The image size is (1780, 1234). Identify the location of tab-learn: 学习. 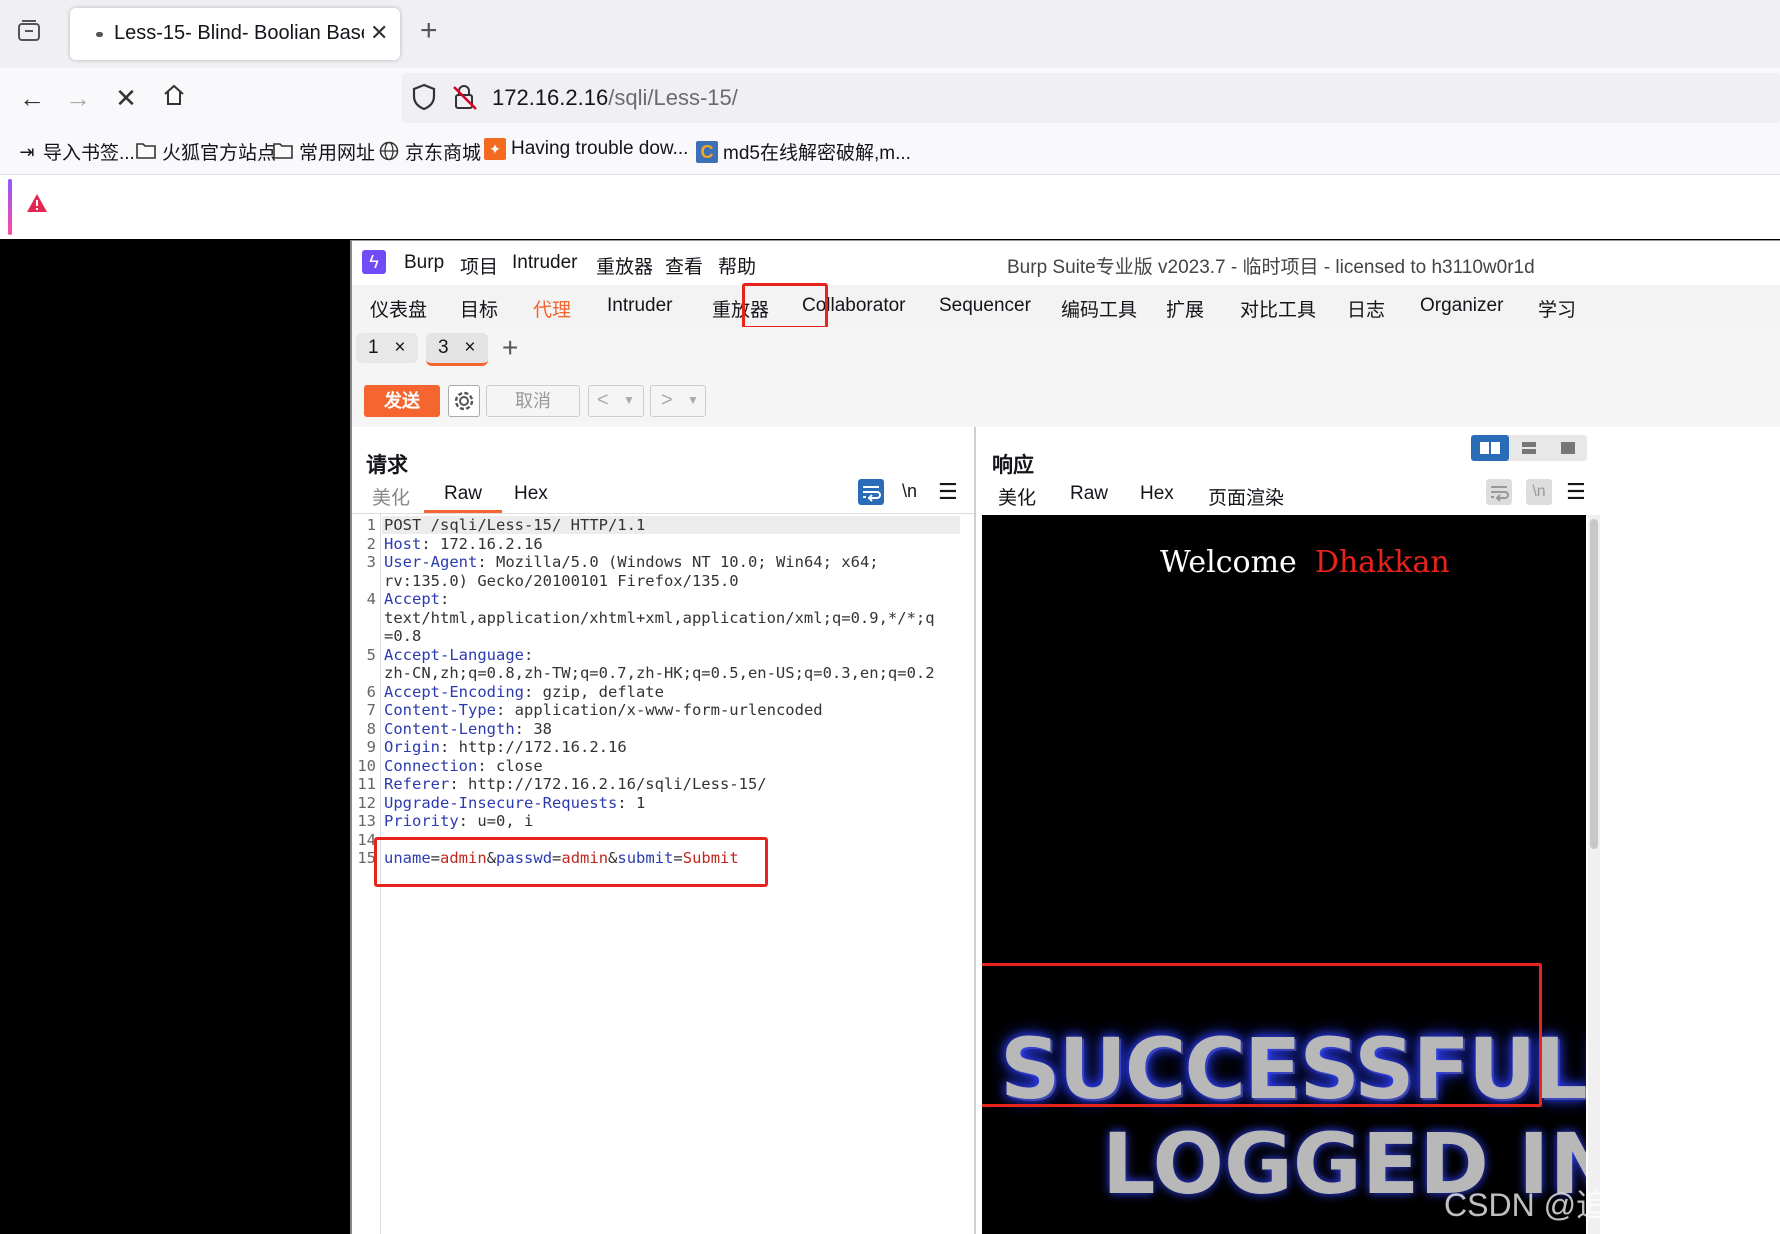
(1557, 308).